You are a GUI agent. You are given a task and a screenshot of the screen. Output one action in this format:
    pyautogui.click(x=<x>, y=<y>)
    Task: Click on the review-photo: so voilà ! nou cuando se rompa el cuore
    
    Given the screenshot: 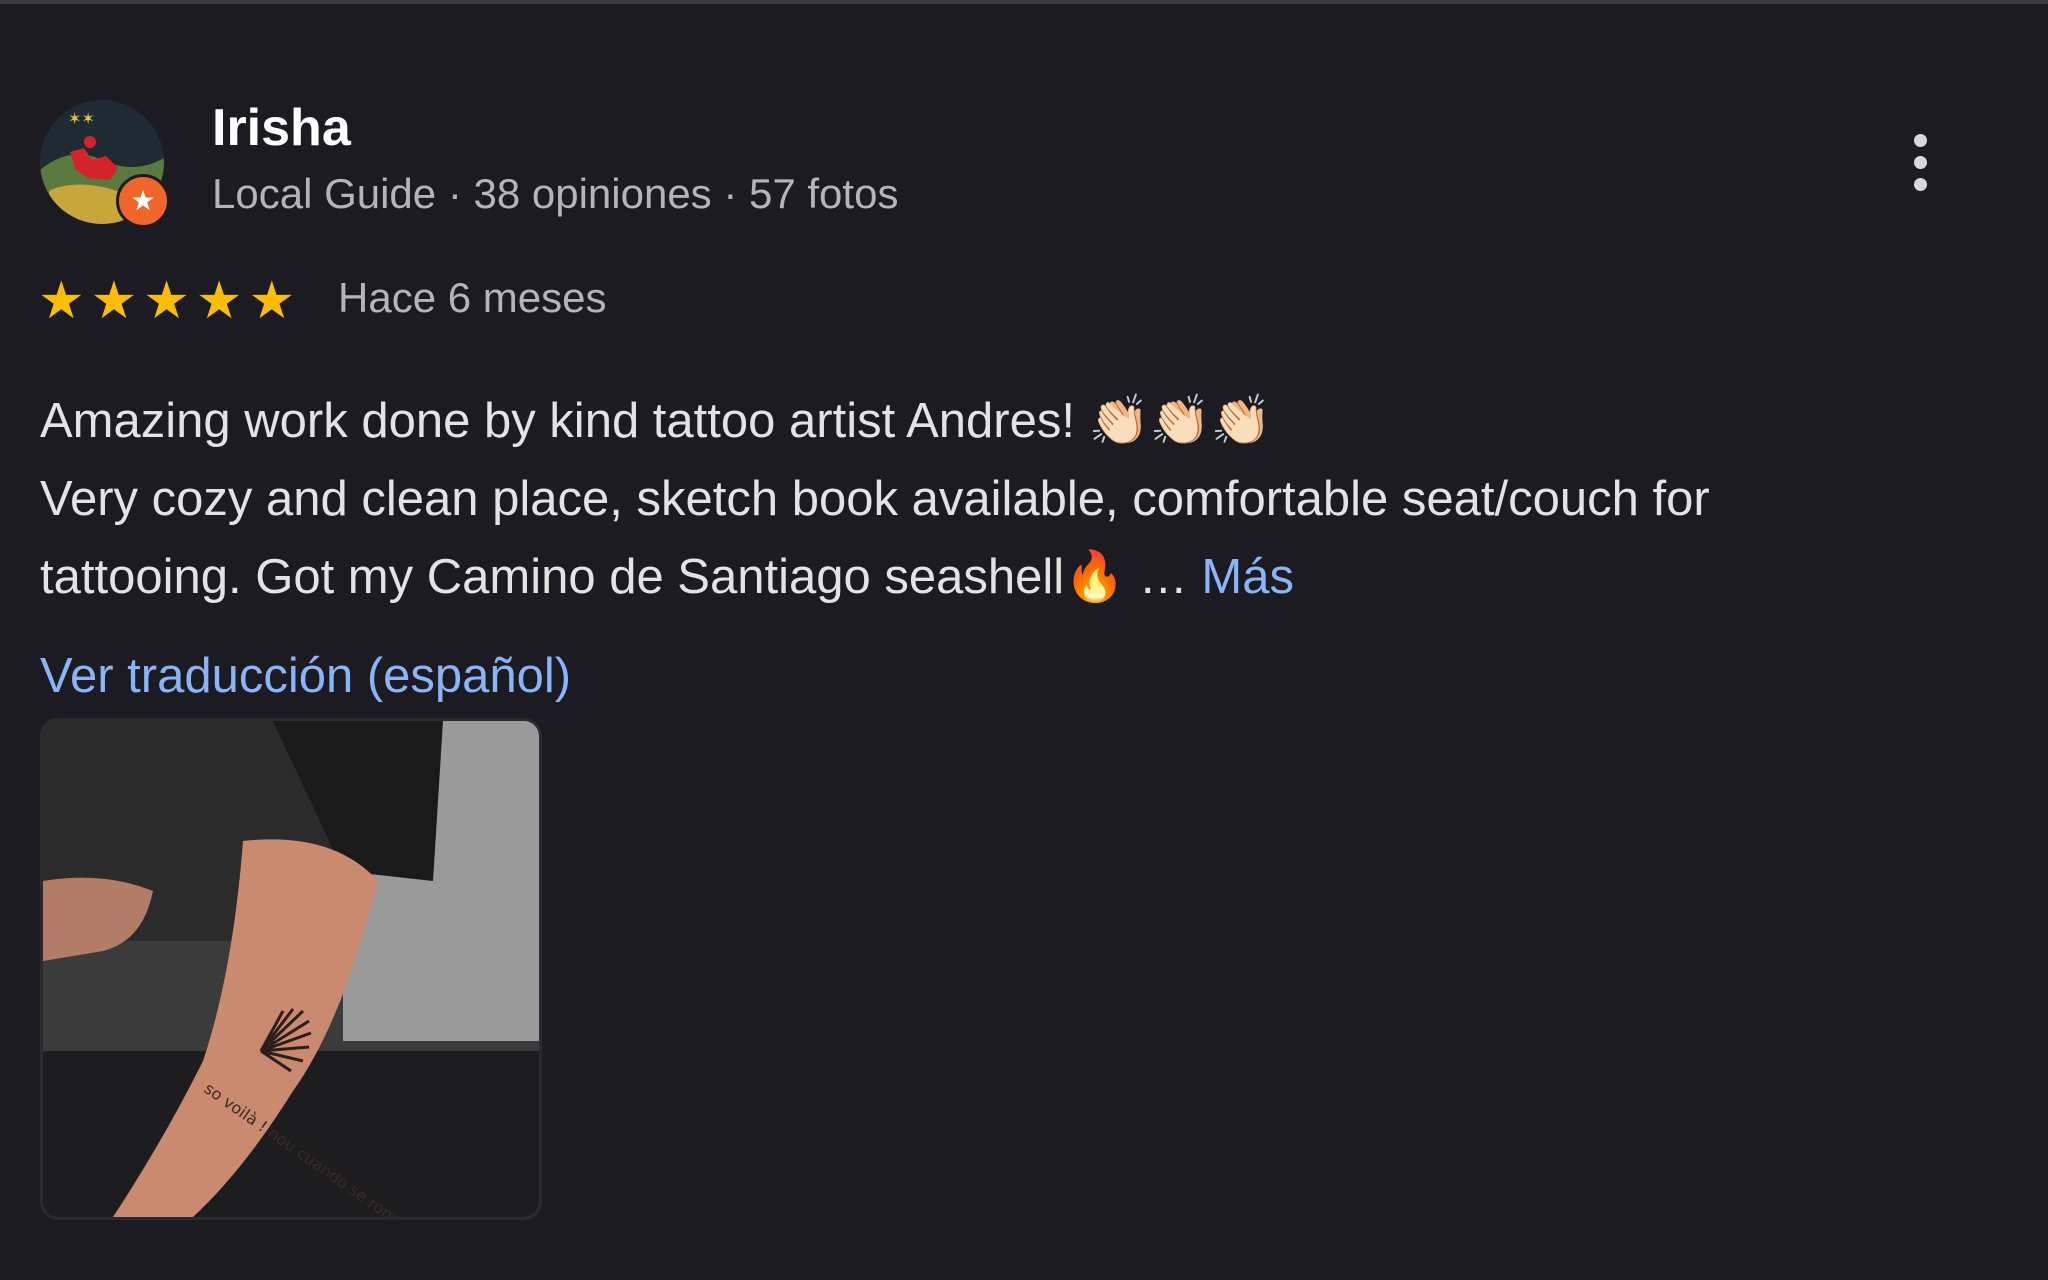 What is the action you would take?
    pyautogui.click(x=291, y=969)
    